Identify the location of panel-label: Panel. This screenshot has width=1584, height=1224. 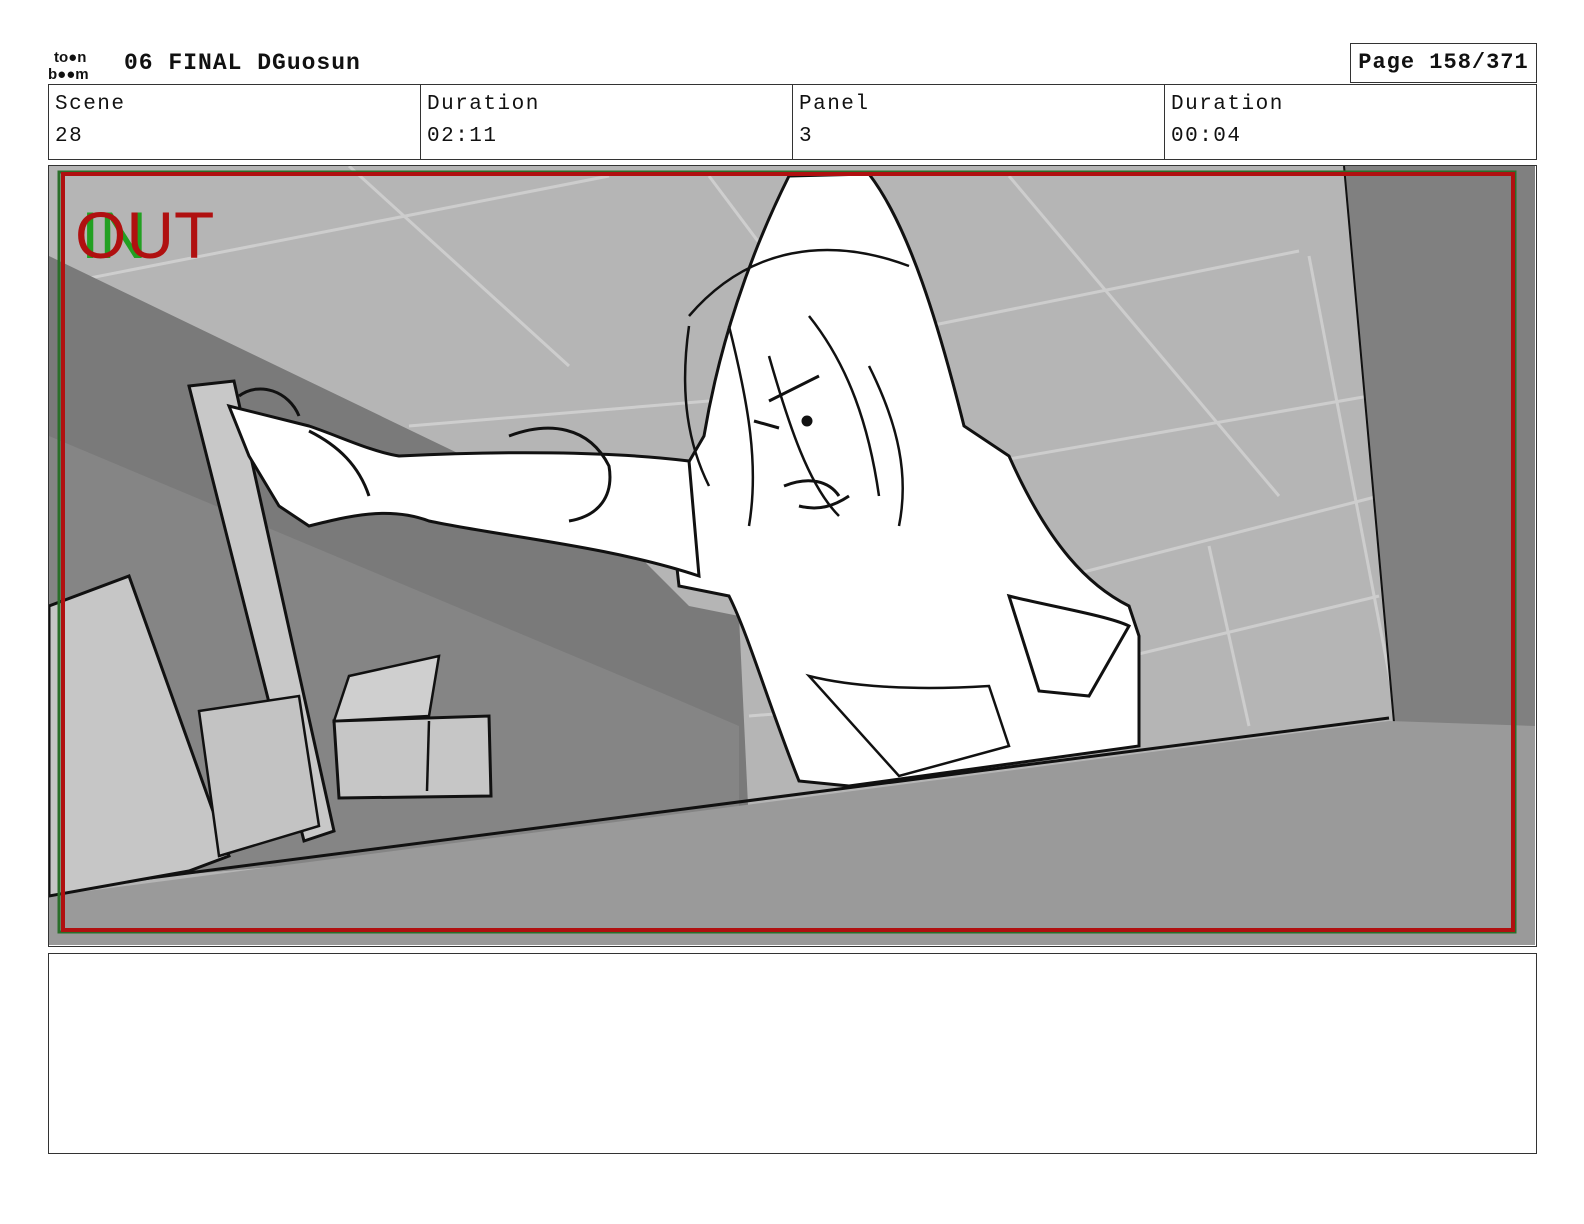
(834, 104).